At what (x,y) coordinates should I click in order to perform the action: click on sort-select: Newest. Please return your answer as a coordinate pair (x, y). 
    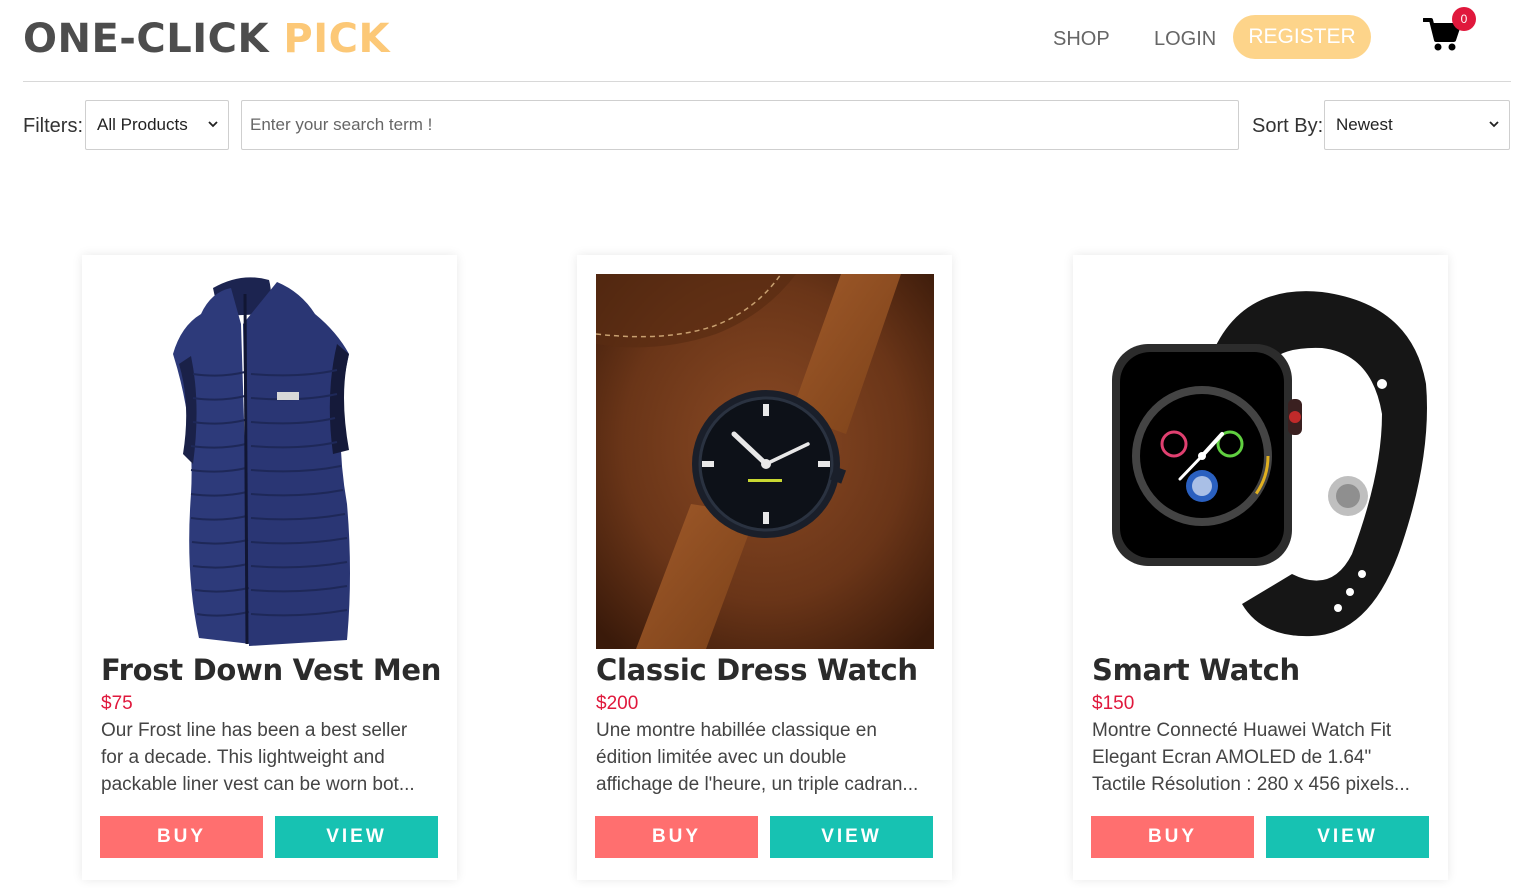
    Looking at the image, I should click on (1417, 125).